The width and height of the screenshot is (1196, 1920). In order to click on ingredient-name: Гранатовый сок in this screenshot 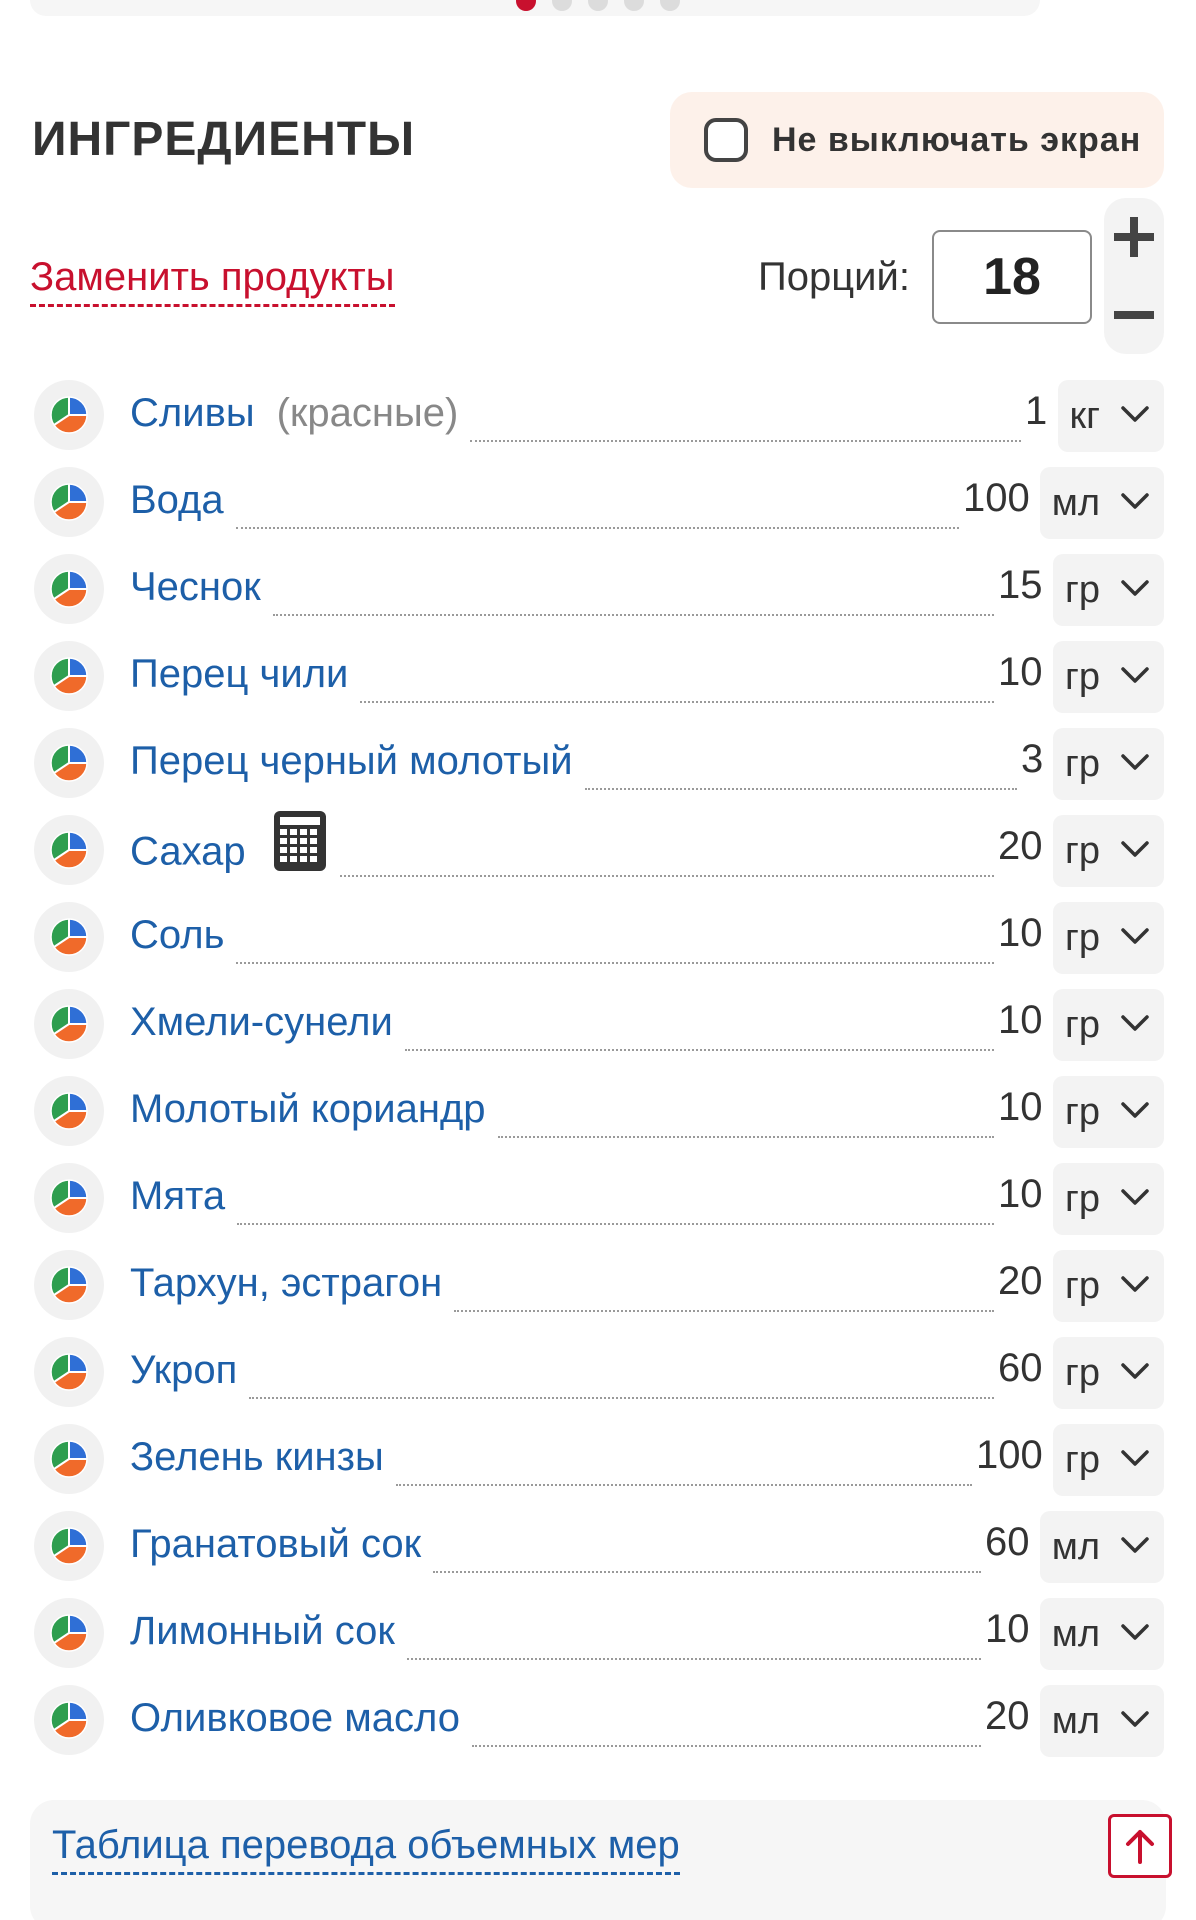, I will do `click(276, 1544)`.